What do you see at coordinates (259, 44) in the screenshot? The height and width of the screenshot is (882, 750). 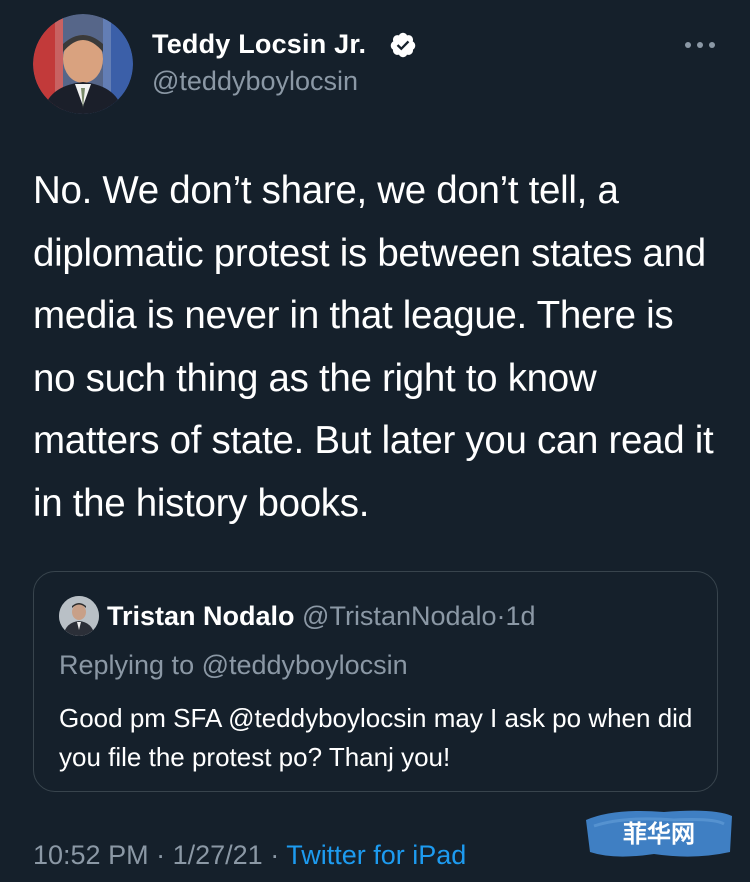 I see `author-name: Teddy Locsin Jr.` at bounding box center [259, 44].